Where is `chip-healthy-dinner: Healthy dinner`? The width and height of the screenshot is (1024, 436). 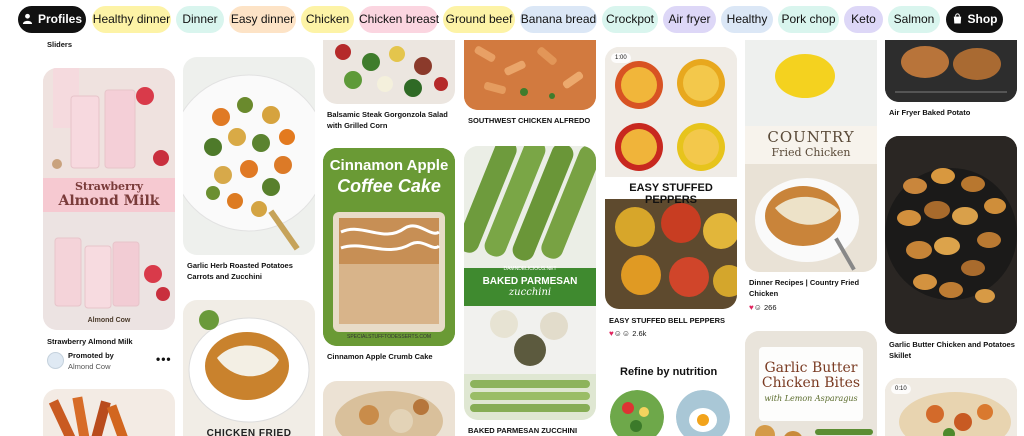
chip-healthy-dinner: Healthy dinner is located at coordinates (131, 19).